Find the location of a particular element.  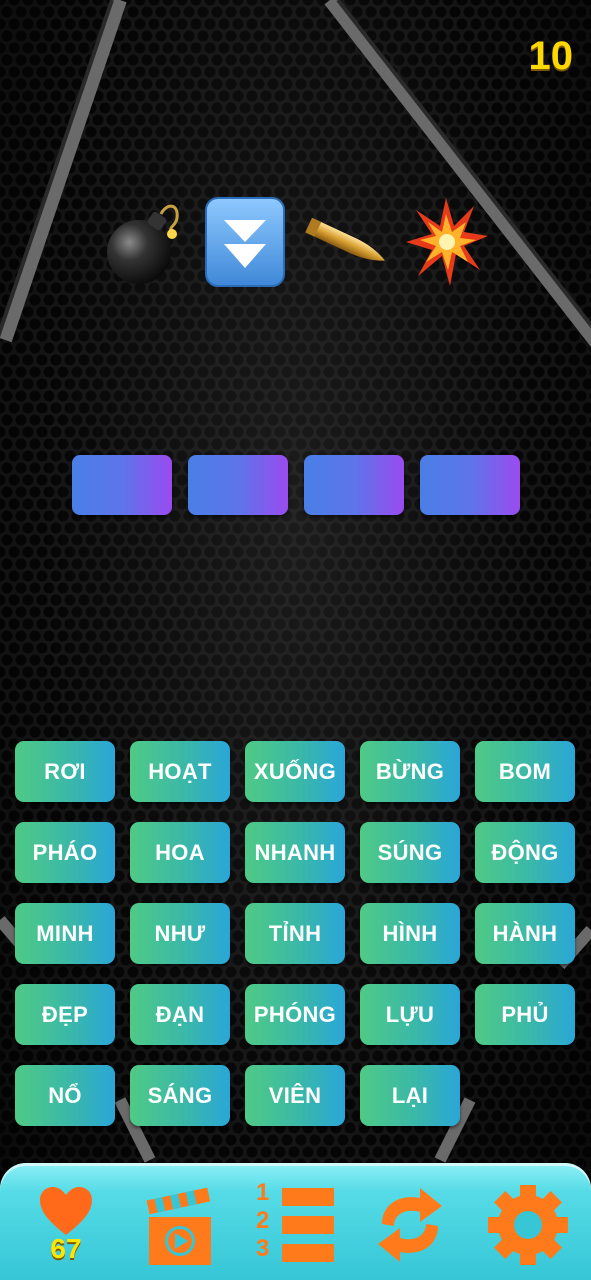

refresh-button is located at coordinates (410, 1225).